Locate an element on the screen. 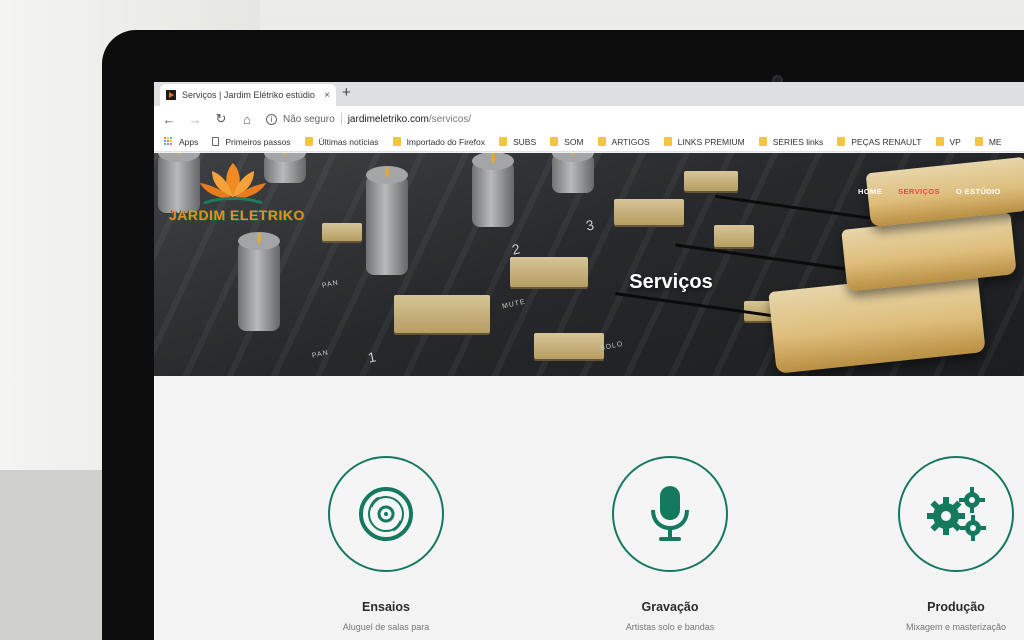 This screenshot has width=1024, height=640. service-title: Gravação is located at coordinates (670, 607).